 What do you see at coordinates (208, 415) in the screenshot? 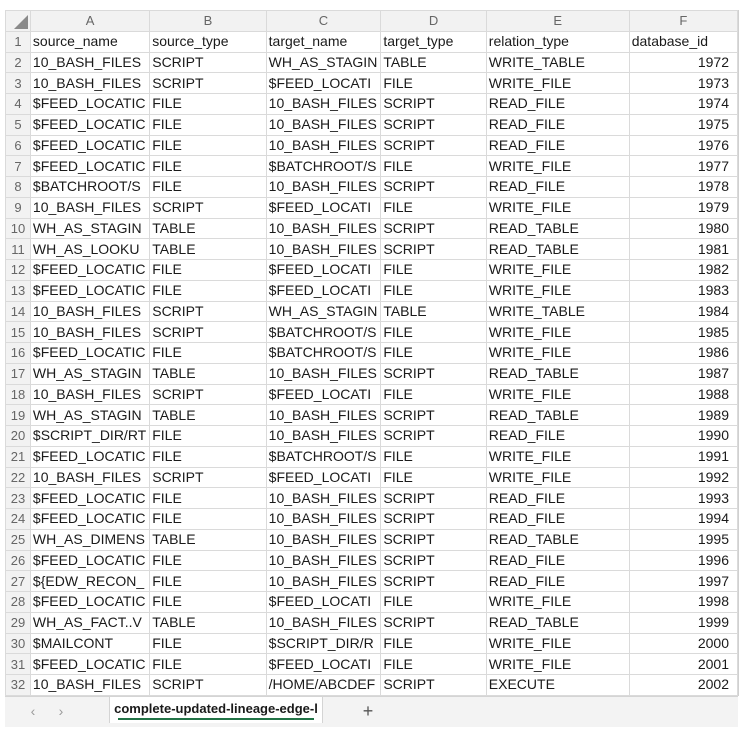
I see `cell-b19: TABLE` at bounding box center [208, 415].